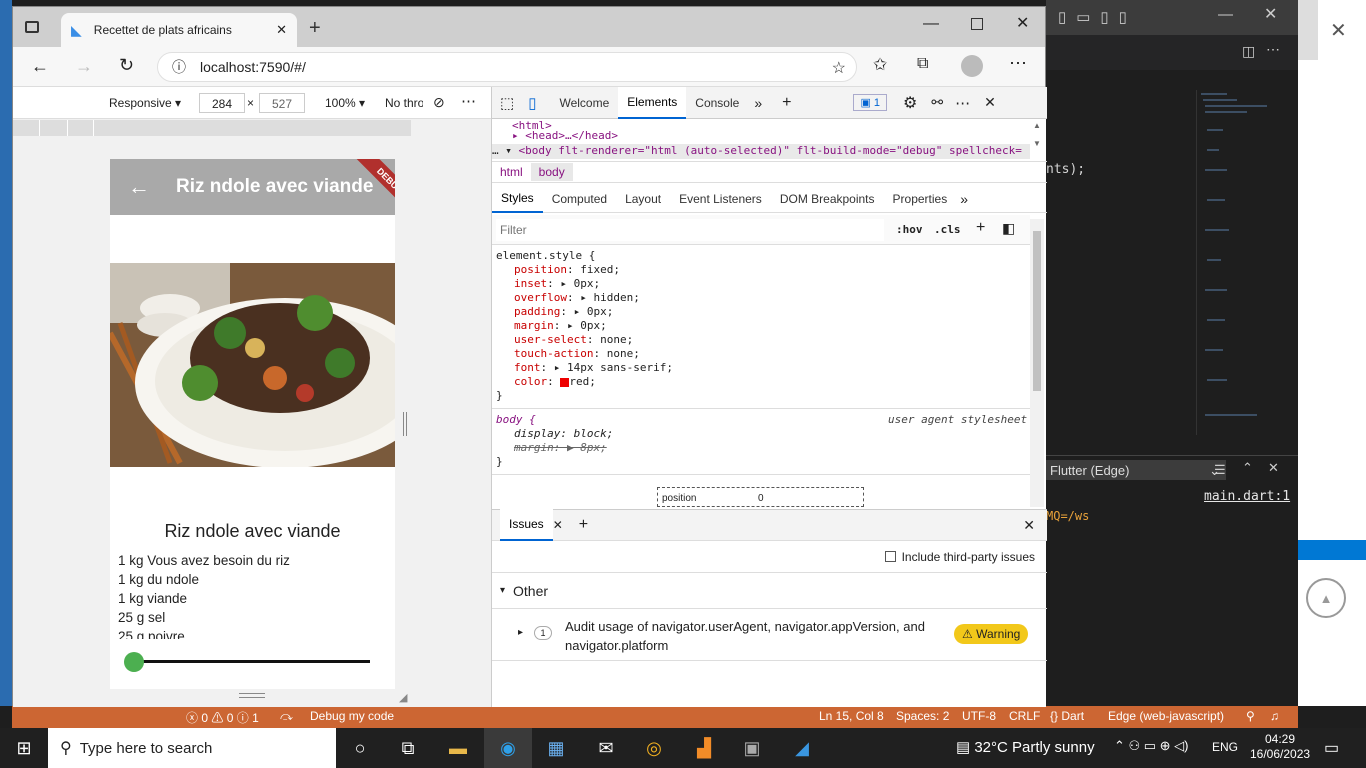 The width and height of the screenshot is (1366, 768). What do you see at coordinates (802, 748) in the screenshot?
I see `vscode-icon: ◢` at bounding box center [802, 748].